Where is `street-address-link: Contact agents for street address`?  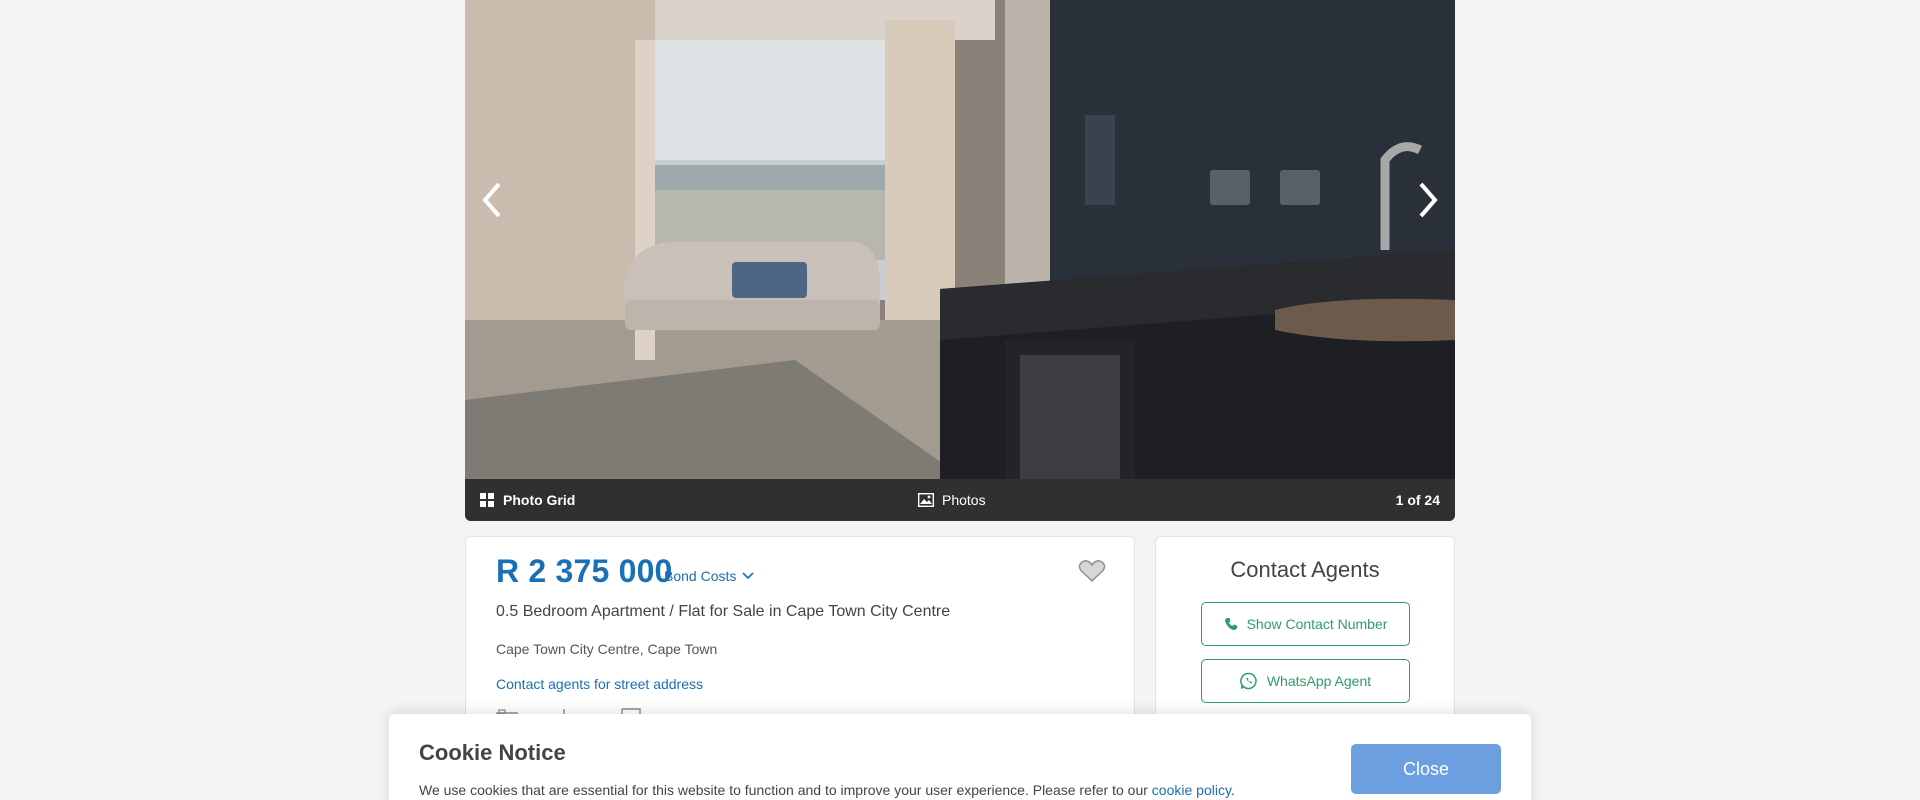
street-address-link: Contact agents for street address is located at coordinates (599, 684).